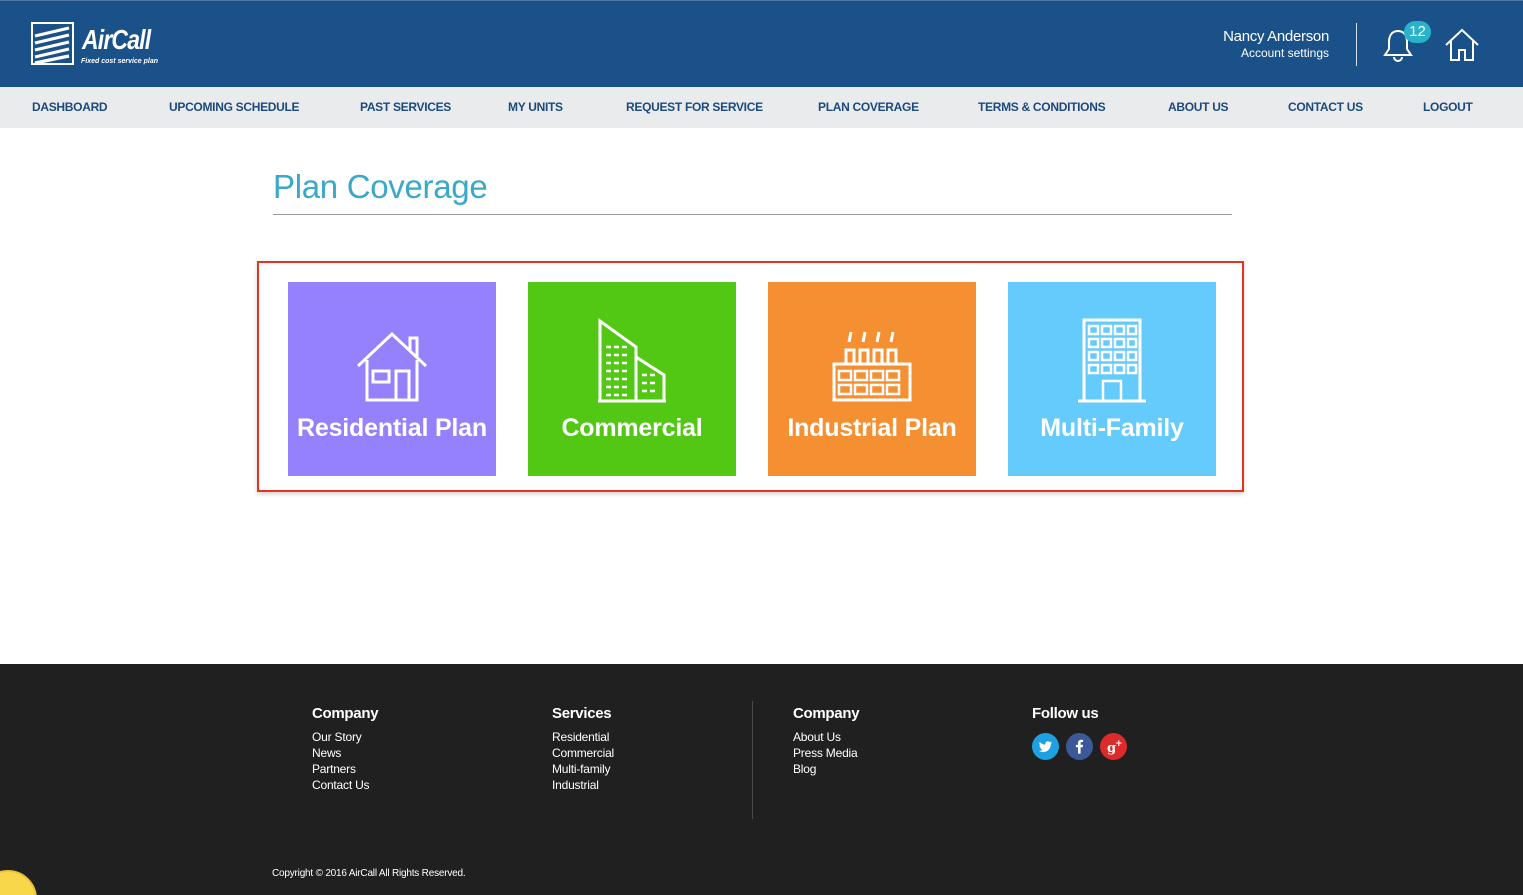 The image size is (1523, 895). Describe the element at coordinates (752, 214) in the screenshot. I see `title-divider` at that location.